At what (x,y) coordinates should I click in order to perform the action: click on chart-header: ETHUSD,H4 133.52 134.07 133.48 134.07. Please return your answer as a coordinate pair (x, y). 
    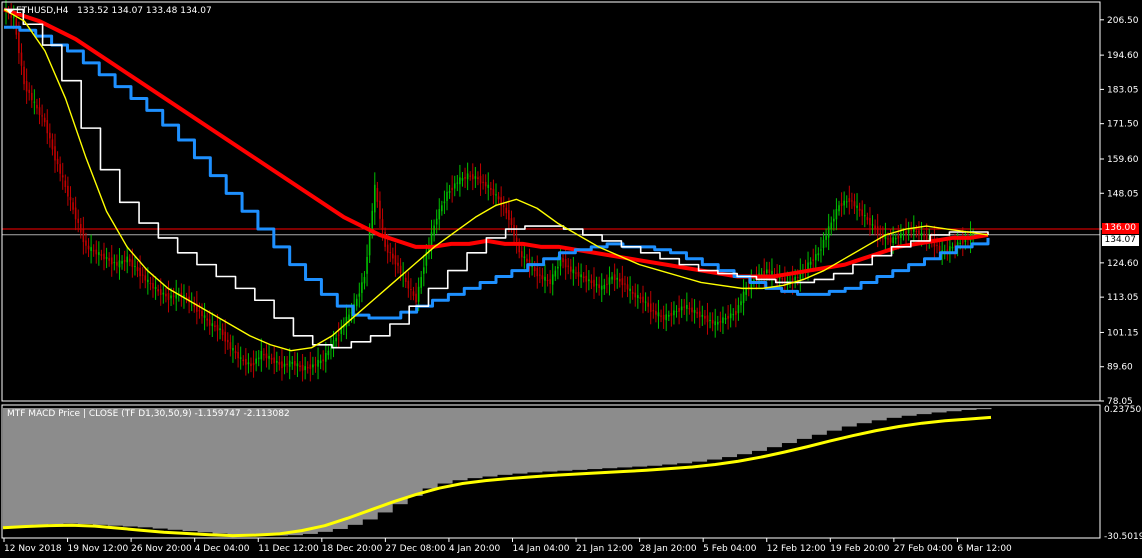
    Looking at the image, I should click on (114, 11).